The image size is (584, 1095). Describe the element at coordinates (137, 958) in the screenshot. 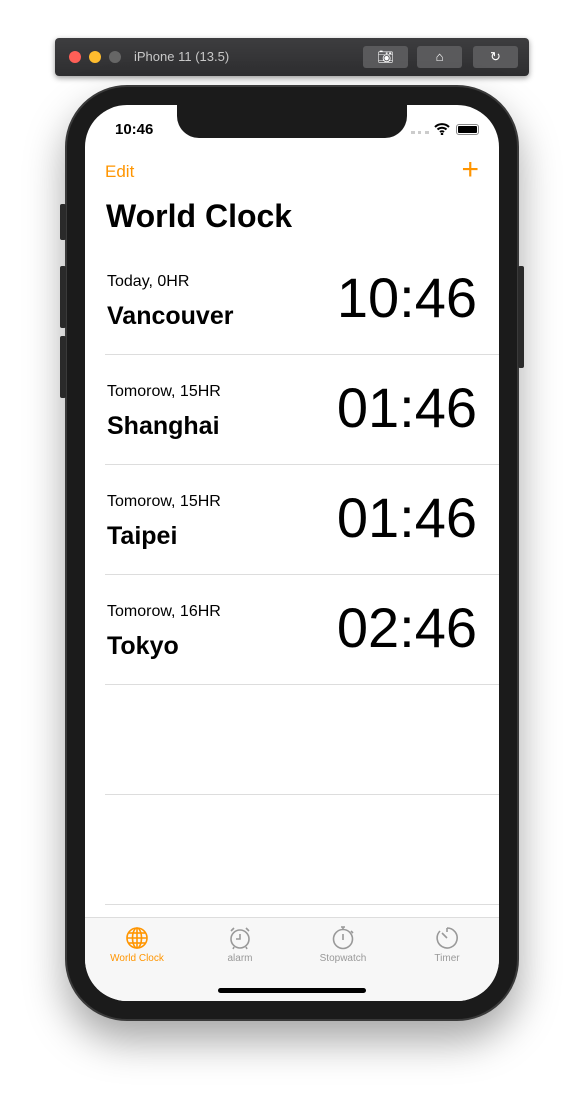

I see `tab-label: World Clock` at that location.